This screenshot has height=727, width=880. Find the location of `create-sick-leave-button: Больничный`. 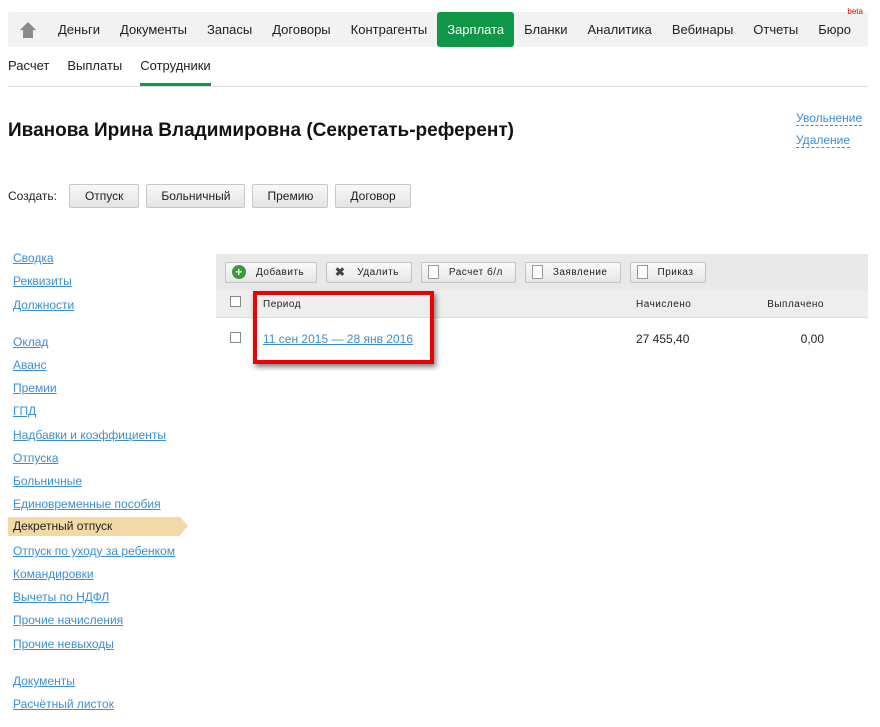

create-sick-leave-button: Больничный is located at coordinates (196, 196).